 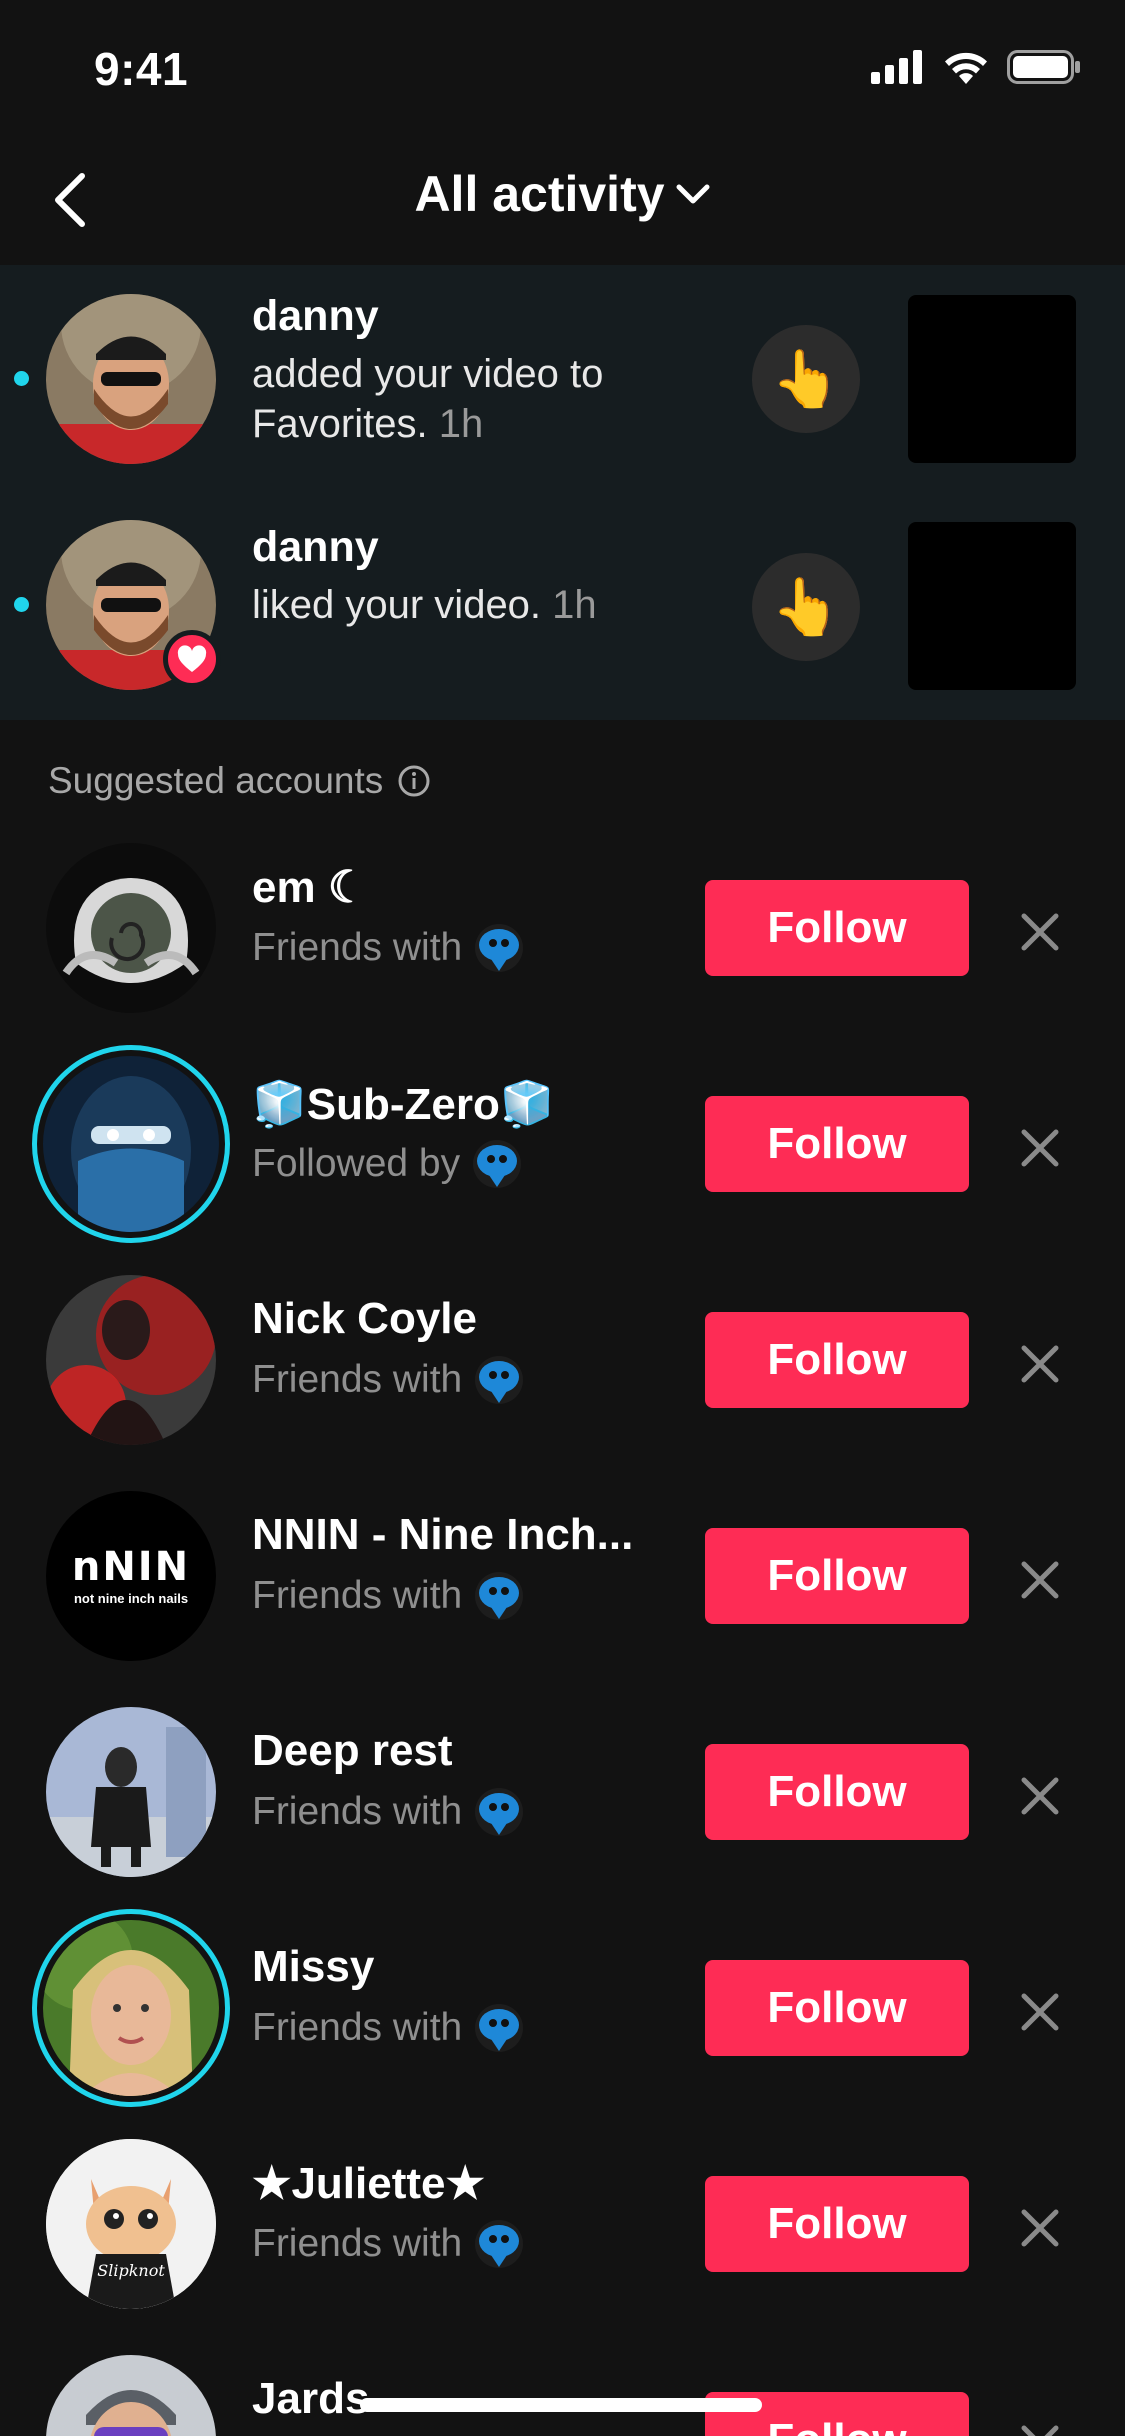 I want to click on account-name: Missy, so click(x=452, y=1967).